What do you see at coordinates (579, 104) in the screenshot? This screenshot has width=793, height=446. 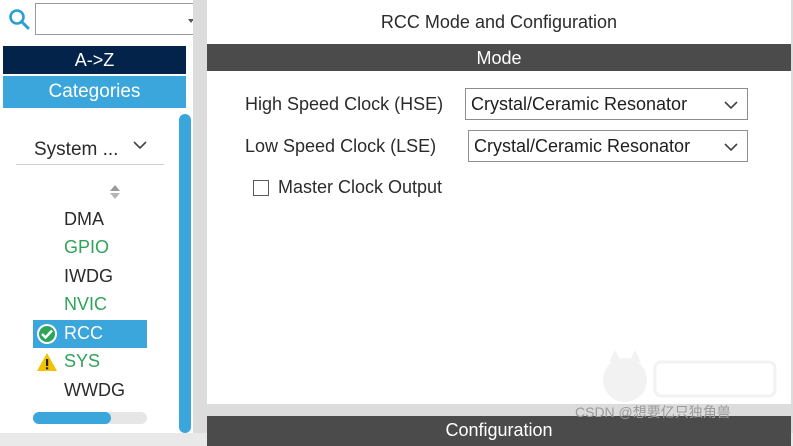 I see `hse-select-value: Crystal/Ceramic Resonator` at bounding box center [579, 104].